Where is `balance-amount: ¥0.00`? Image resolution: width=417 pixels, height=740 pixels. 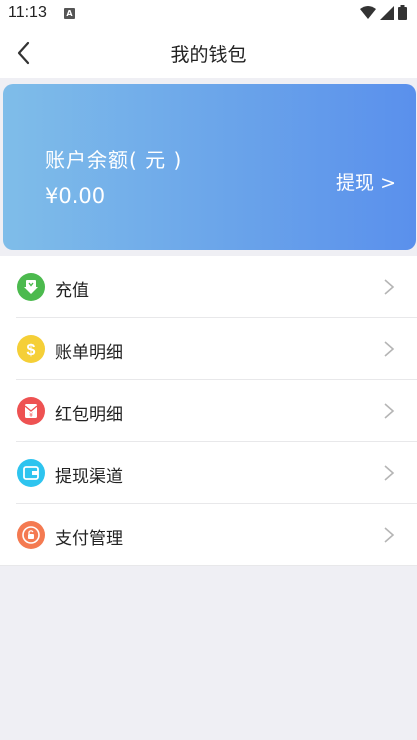 balance-amount: ¥0.00 is located at coordinates (75, 196).